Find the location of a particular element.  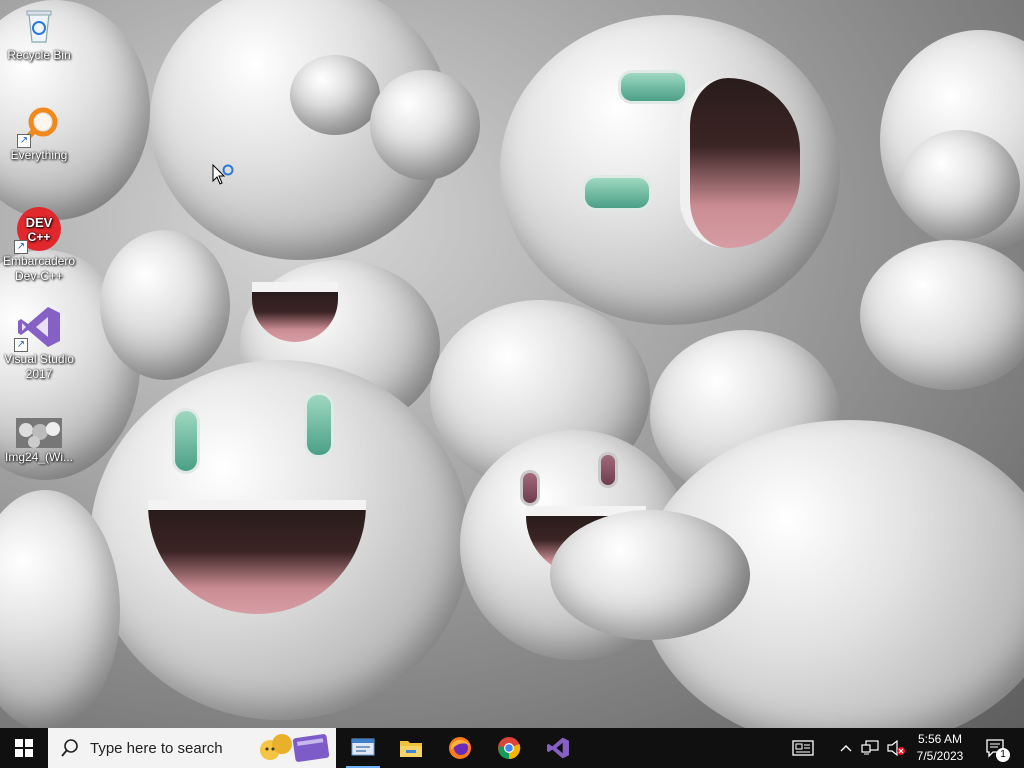

volume-muted-icon is located at coordinates (896, 748).